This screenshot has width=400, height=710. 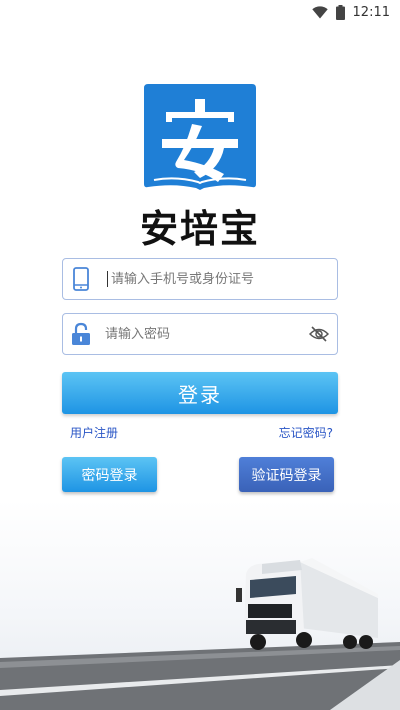 What do you see at coordinates (319, 11) in the screenshot?
I see `wifi-icon` at bounding box center [319, 11].